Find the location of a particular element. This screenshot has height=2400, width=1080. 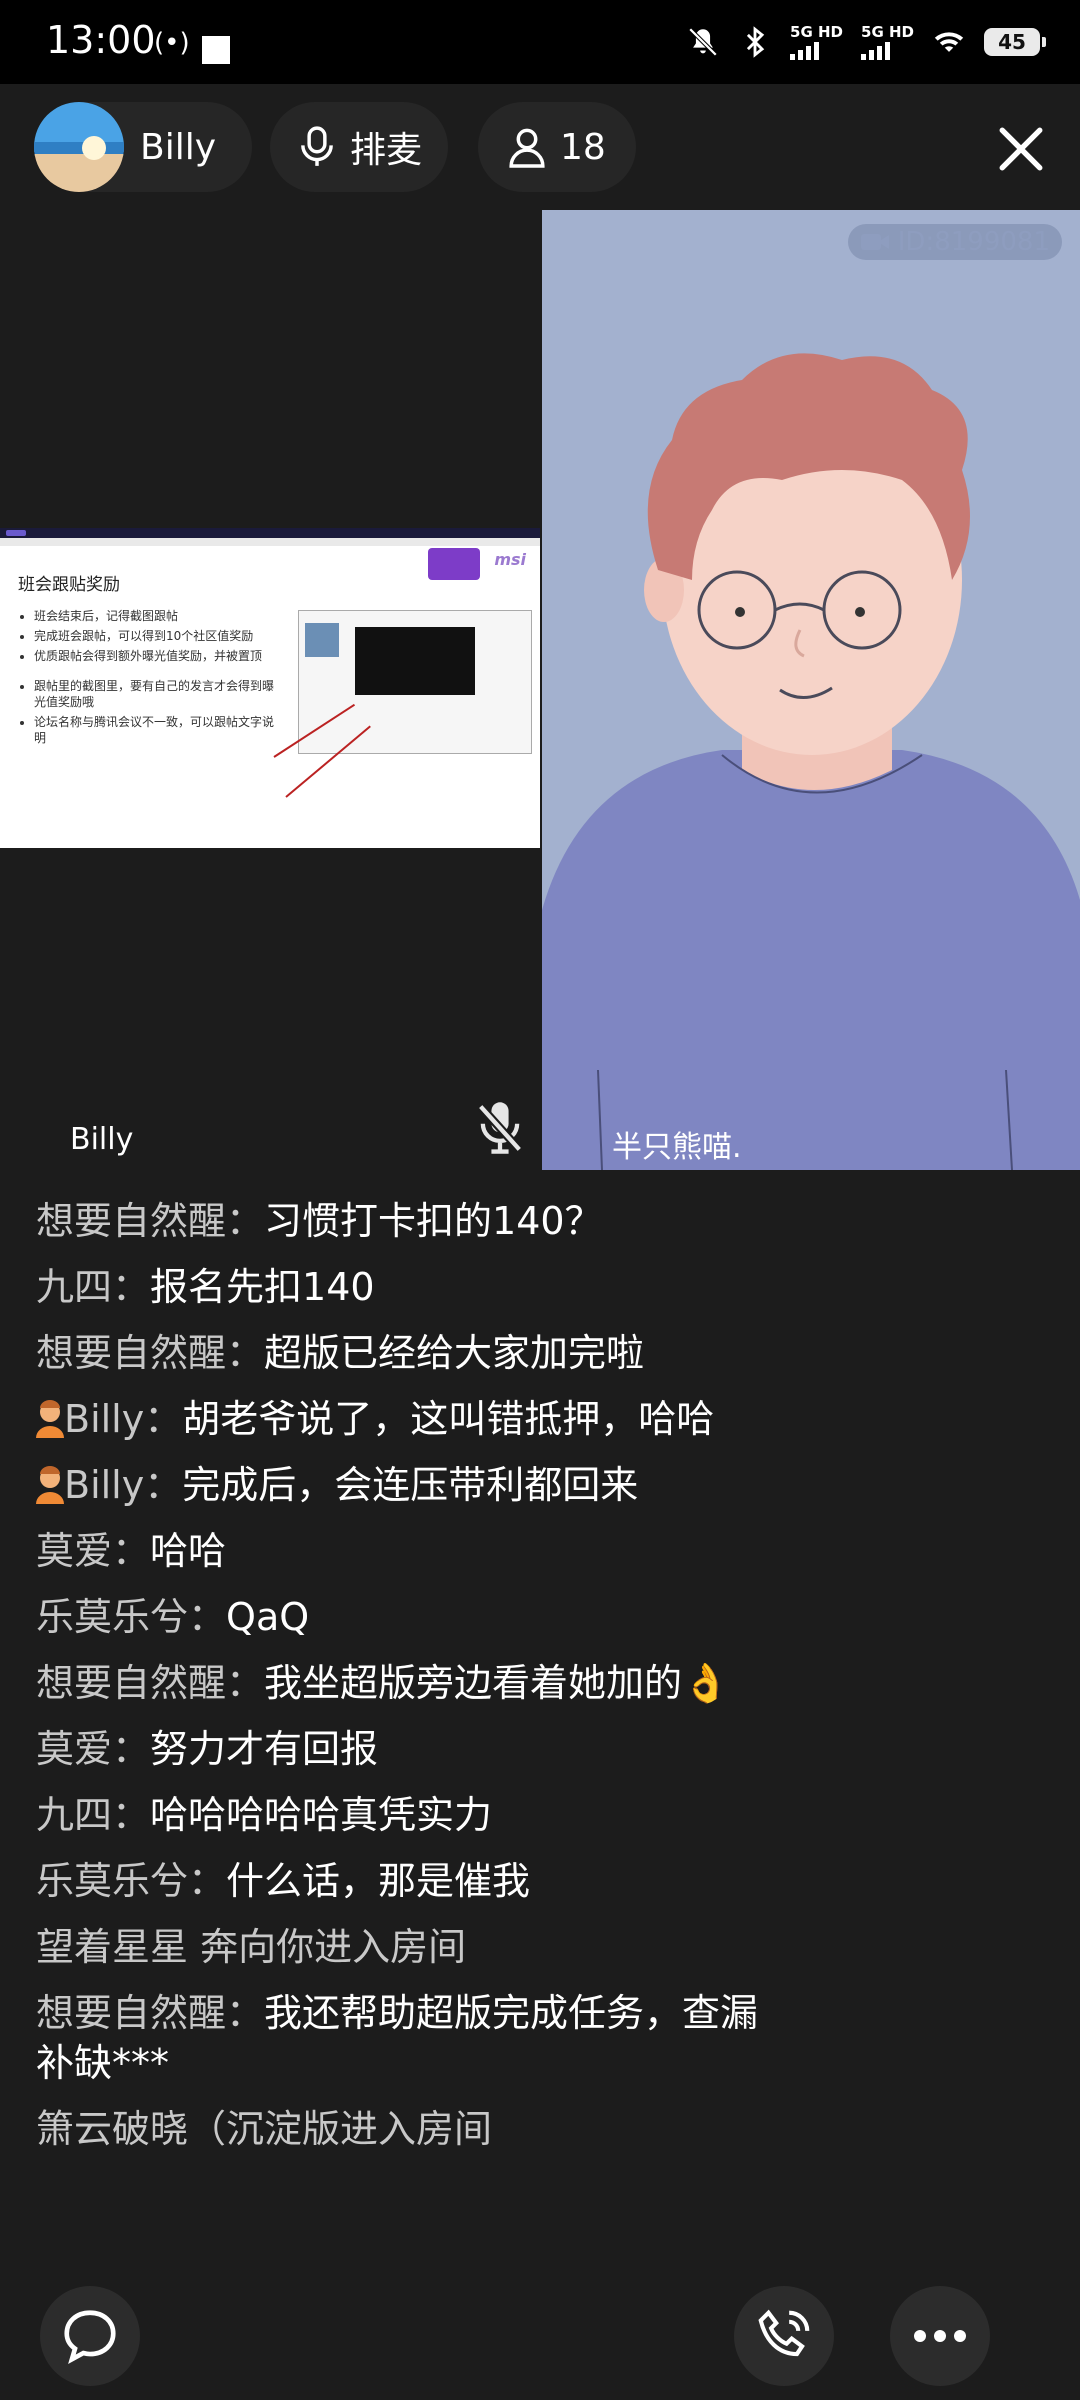

host-name: Billy is located at coordinates (178, 147).